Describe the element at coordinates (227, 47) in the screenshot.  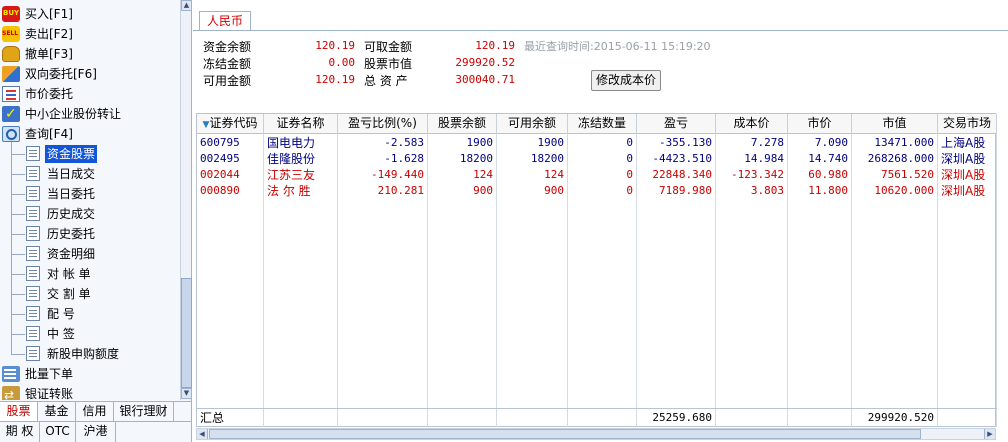
I see `balance-label: 资金余额` at that location.